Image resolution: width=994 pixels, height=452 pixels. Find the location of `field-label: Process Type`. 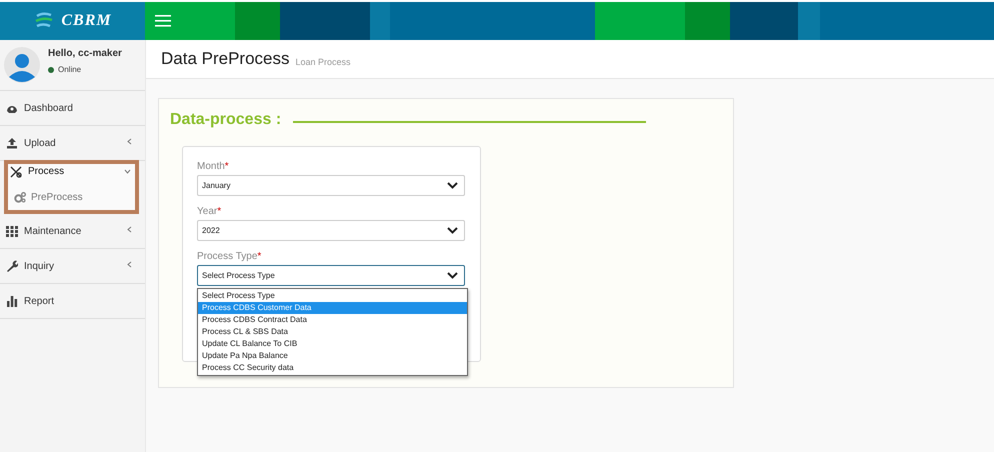

field-label: Process Type is located at coordinates (227, 256).